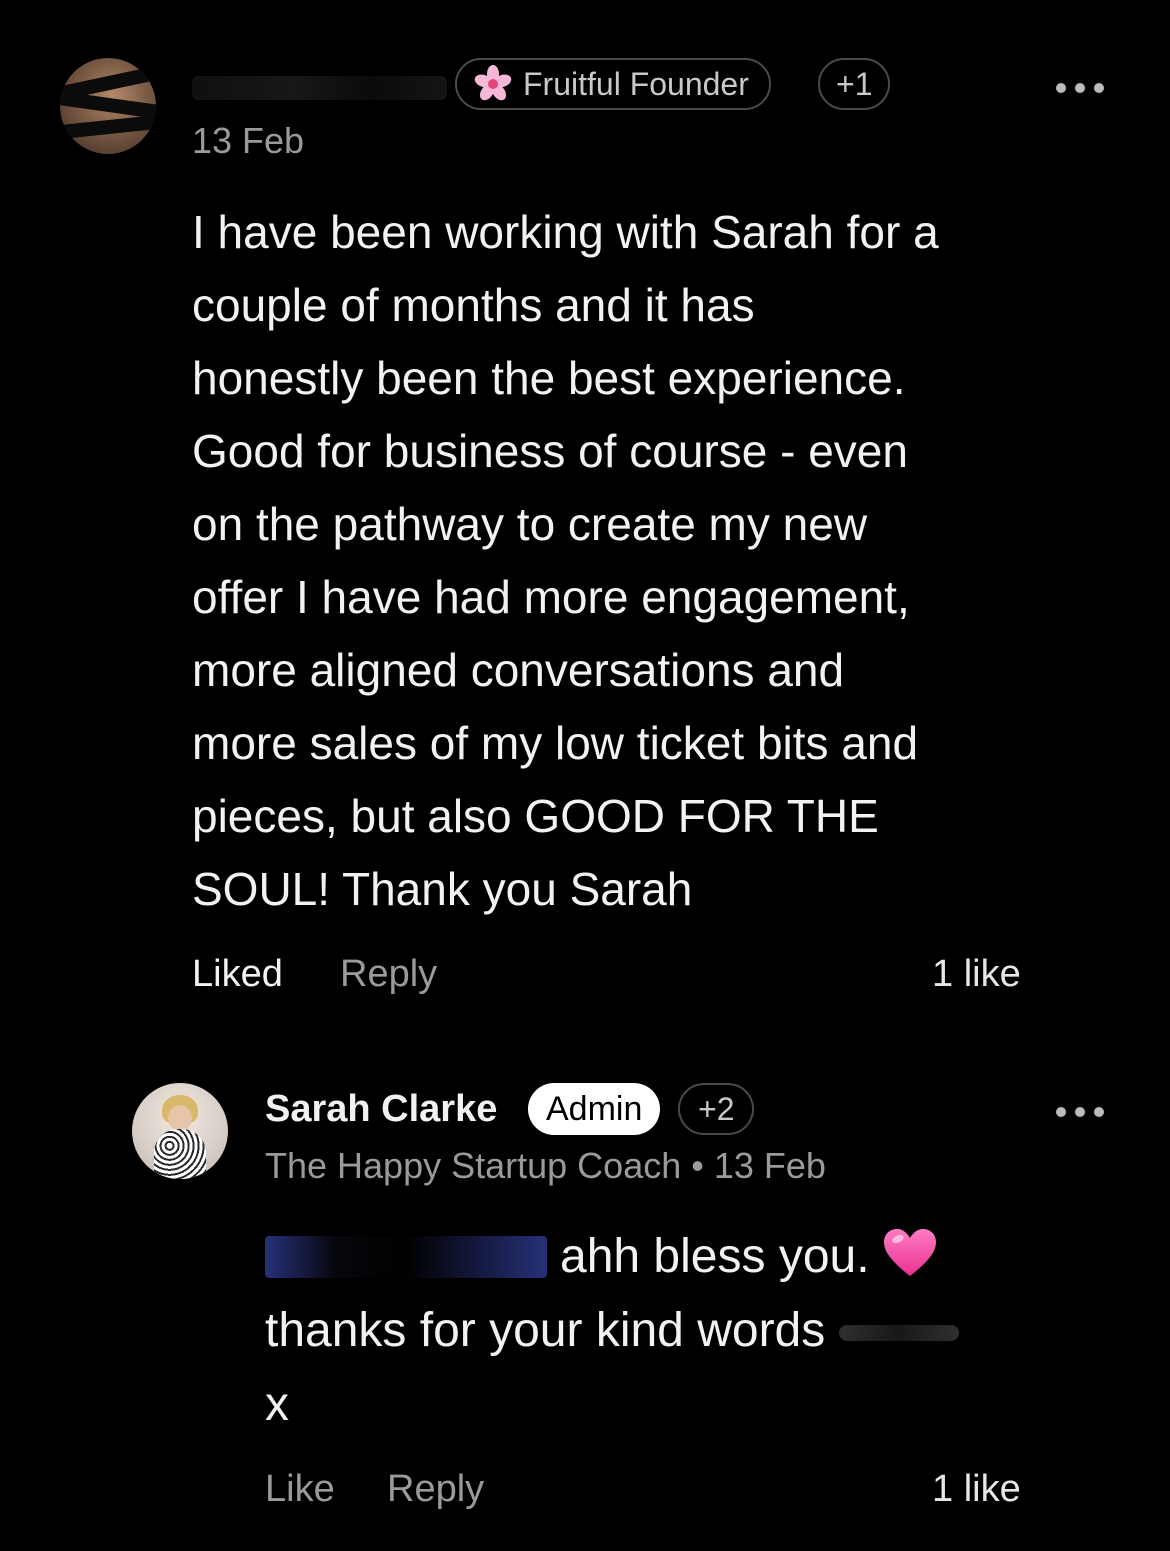  What do you see at coordinates (565, 232) in the screenshot?
I see `comment-line: I have been working with Sarah for a` at bounding box center [565, 232].